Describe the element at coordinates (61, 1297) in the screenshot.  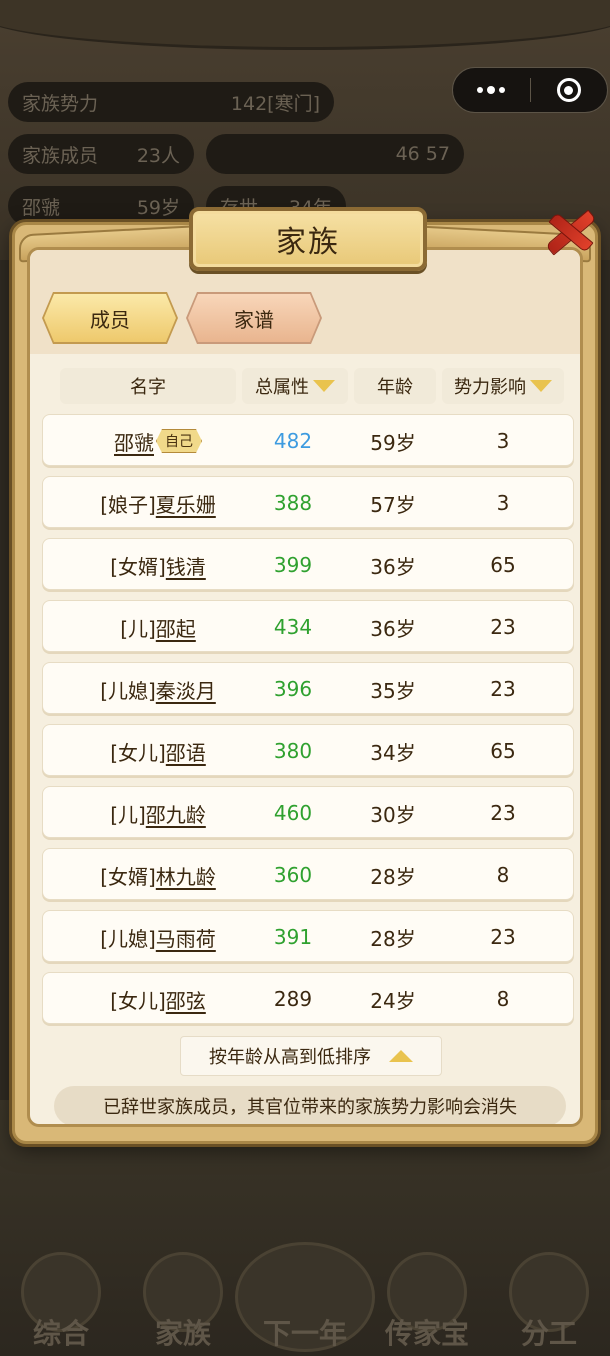
I see `nav-item-overview: 综合` at that location.